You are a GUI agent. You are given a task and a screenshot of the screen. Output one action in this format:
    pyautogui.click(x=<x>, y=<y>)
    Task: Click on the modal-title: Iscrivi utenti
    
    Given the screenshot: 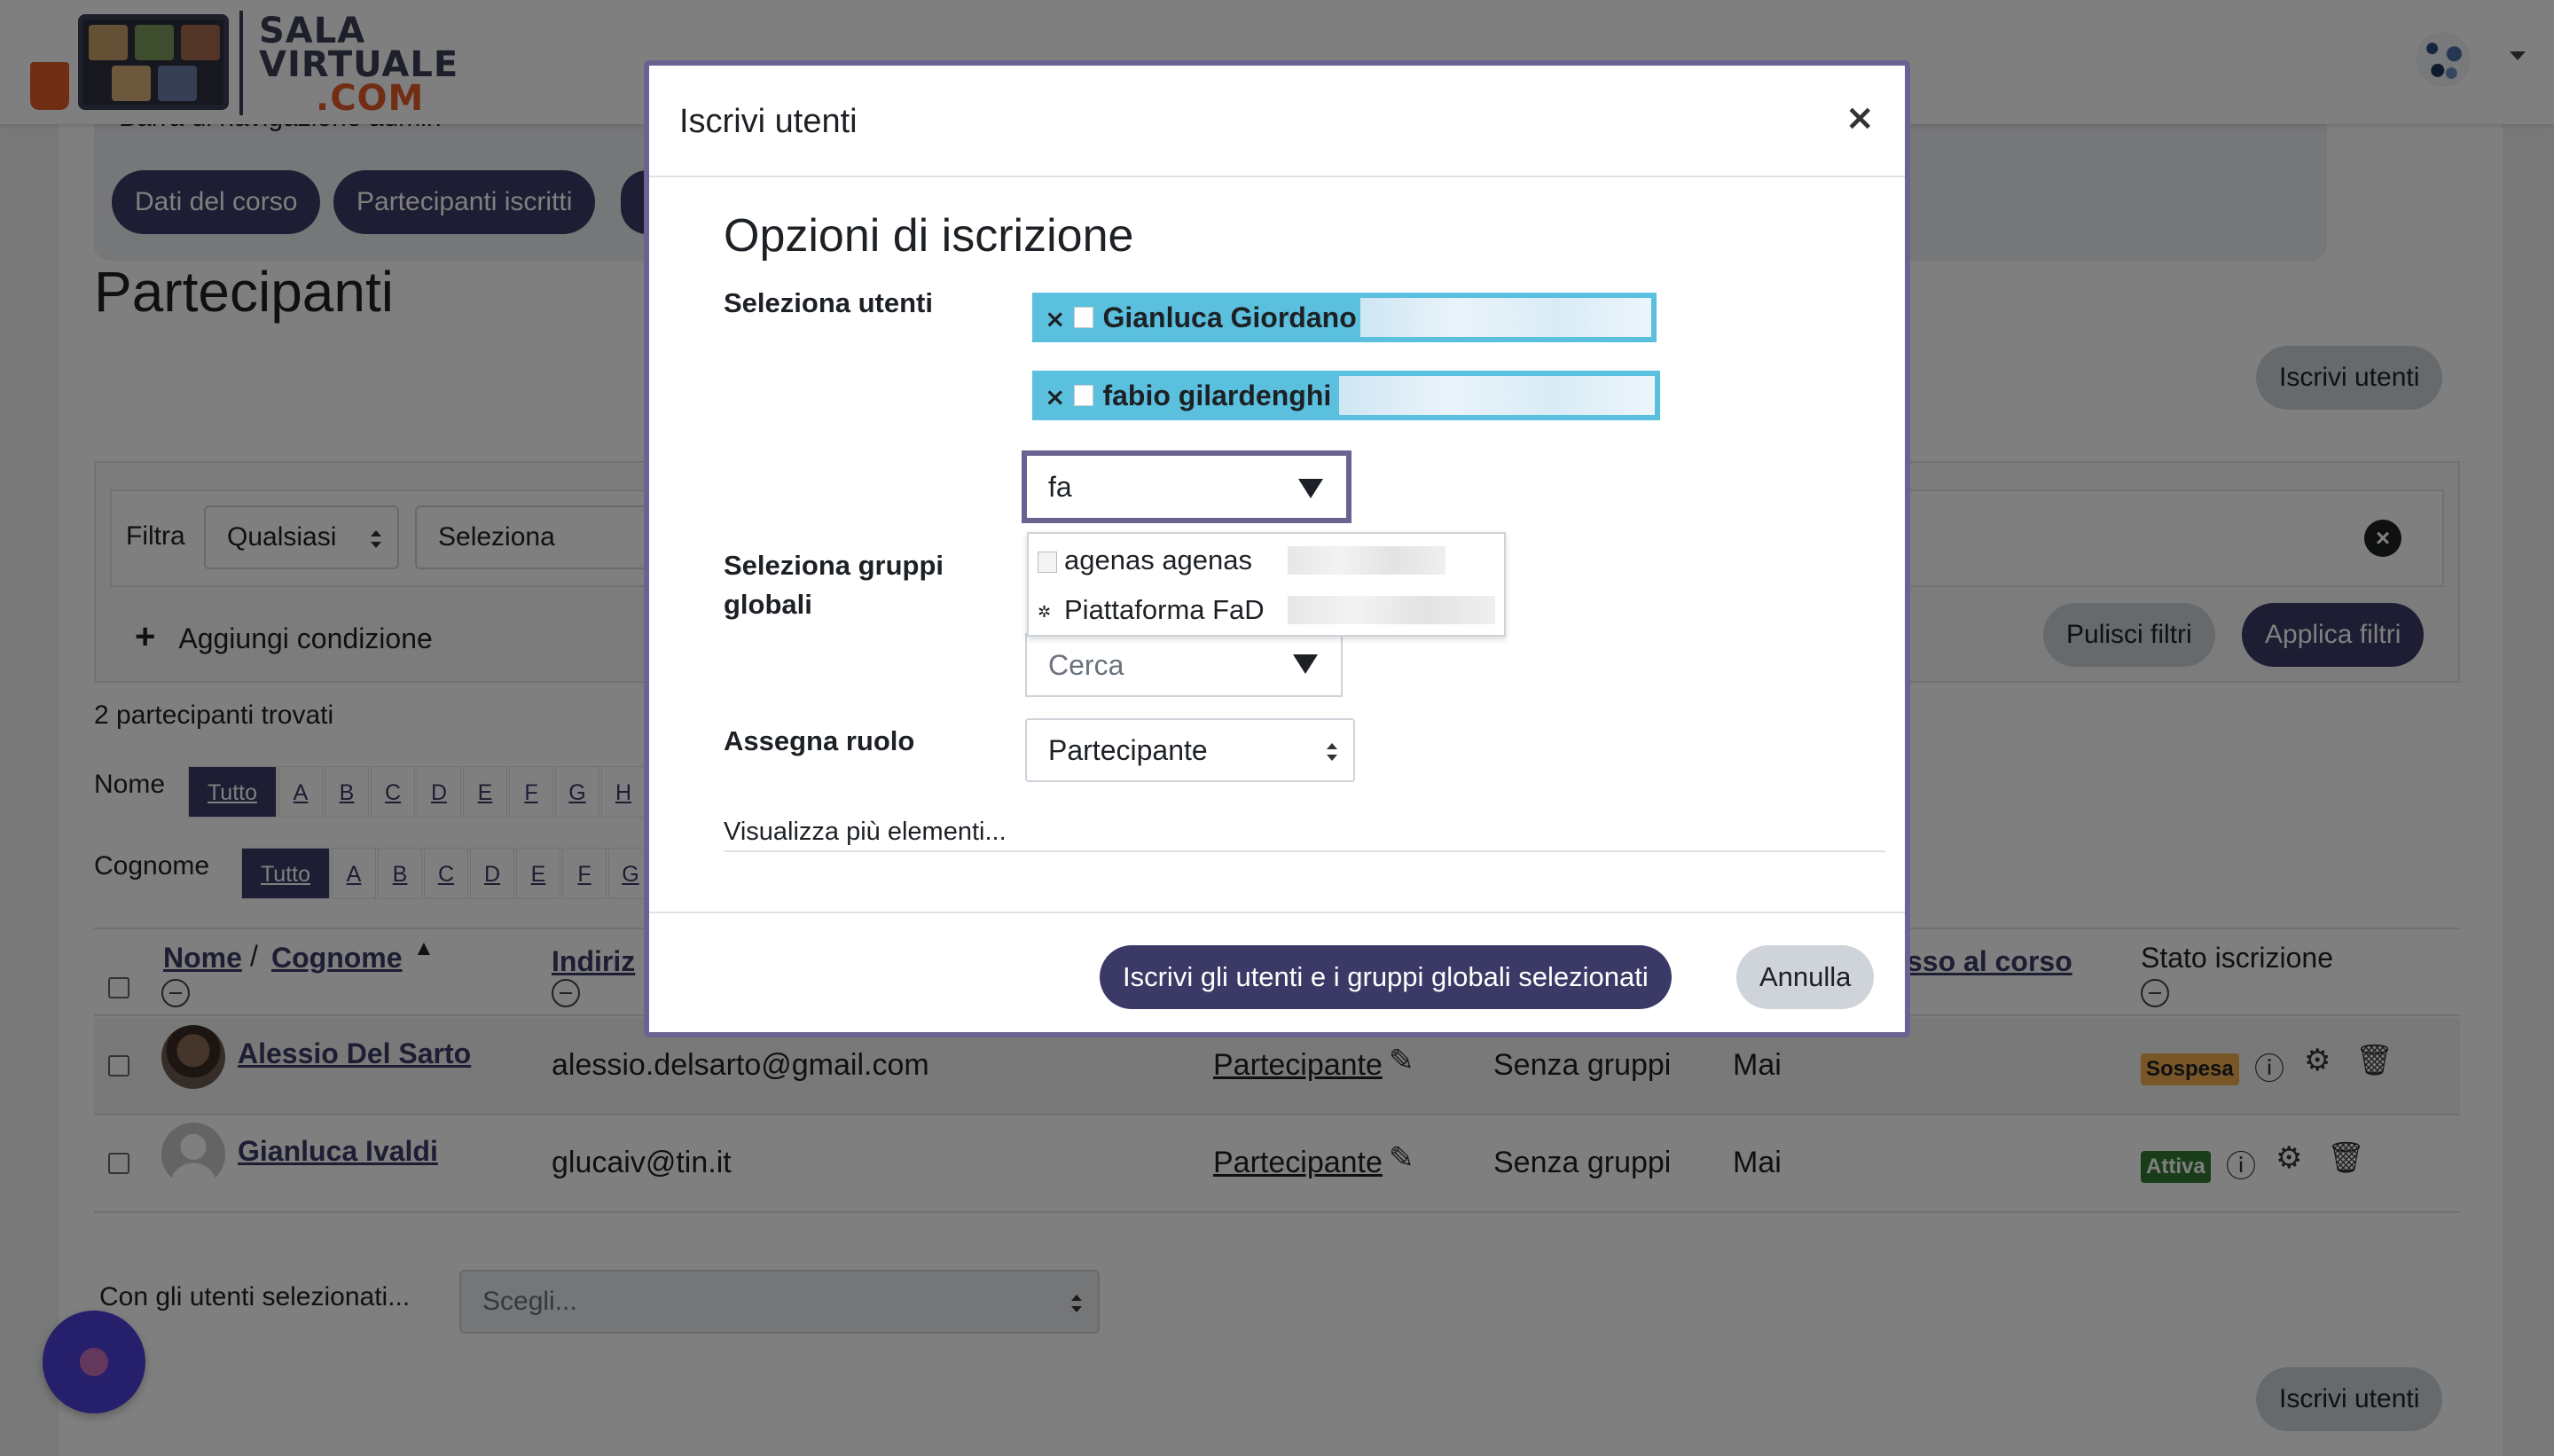 What is the action you would take?
    pyautogui.click(x=768, y=121)
    